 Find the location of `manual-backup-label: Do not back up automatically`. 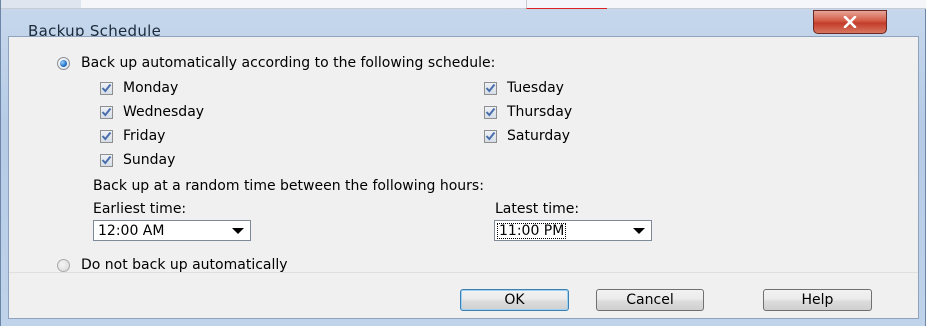

manual-backup-label: Do not back up automatically is located at coordinates (184, 265).